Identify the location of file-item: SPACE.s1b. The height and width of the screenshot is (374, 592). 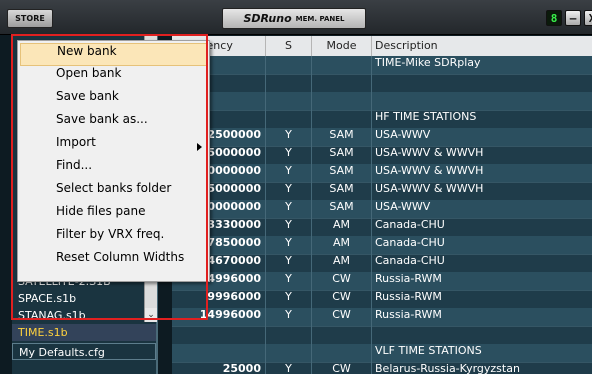
(84, 298).